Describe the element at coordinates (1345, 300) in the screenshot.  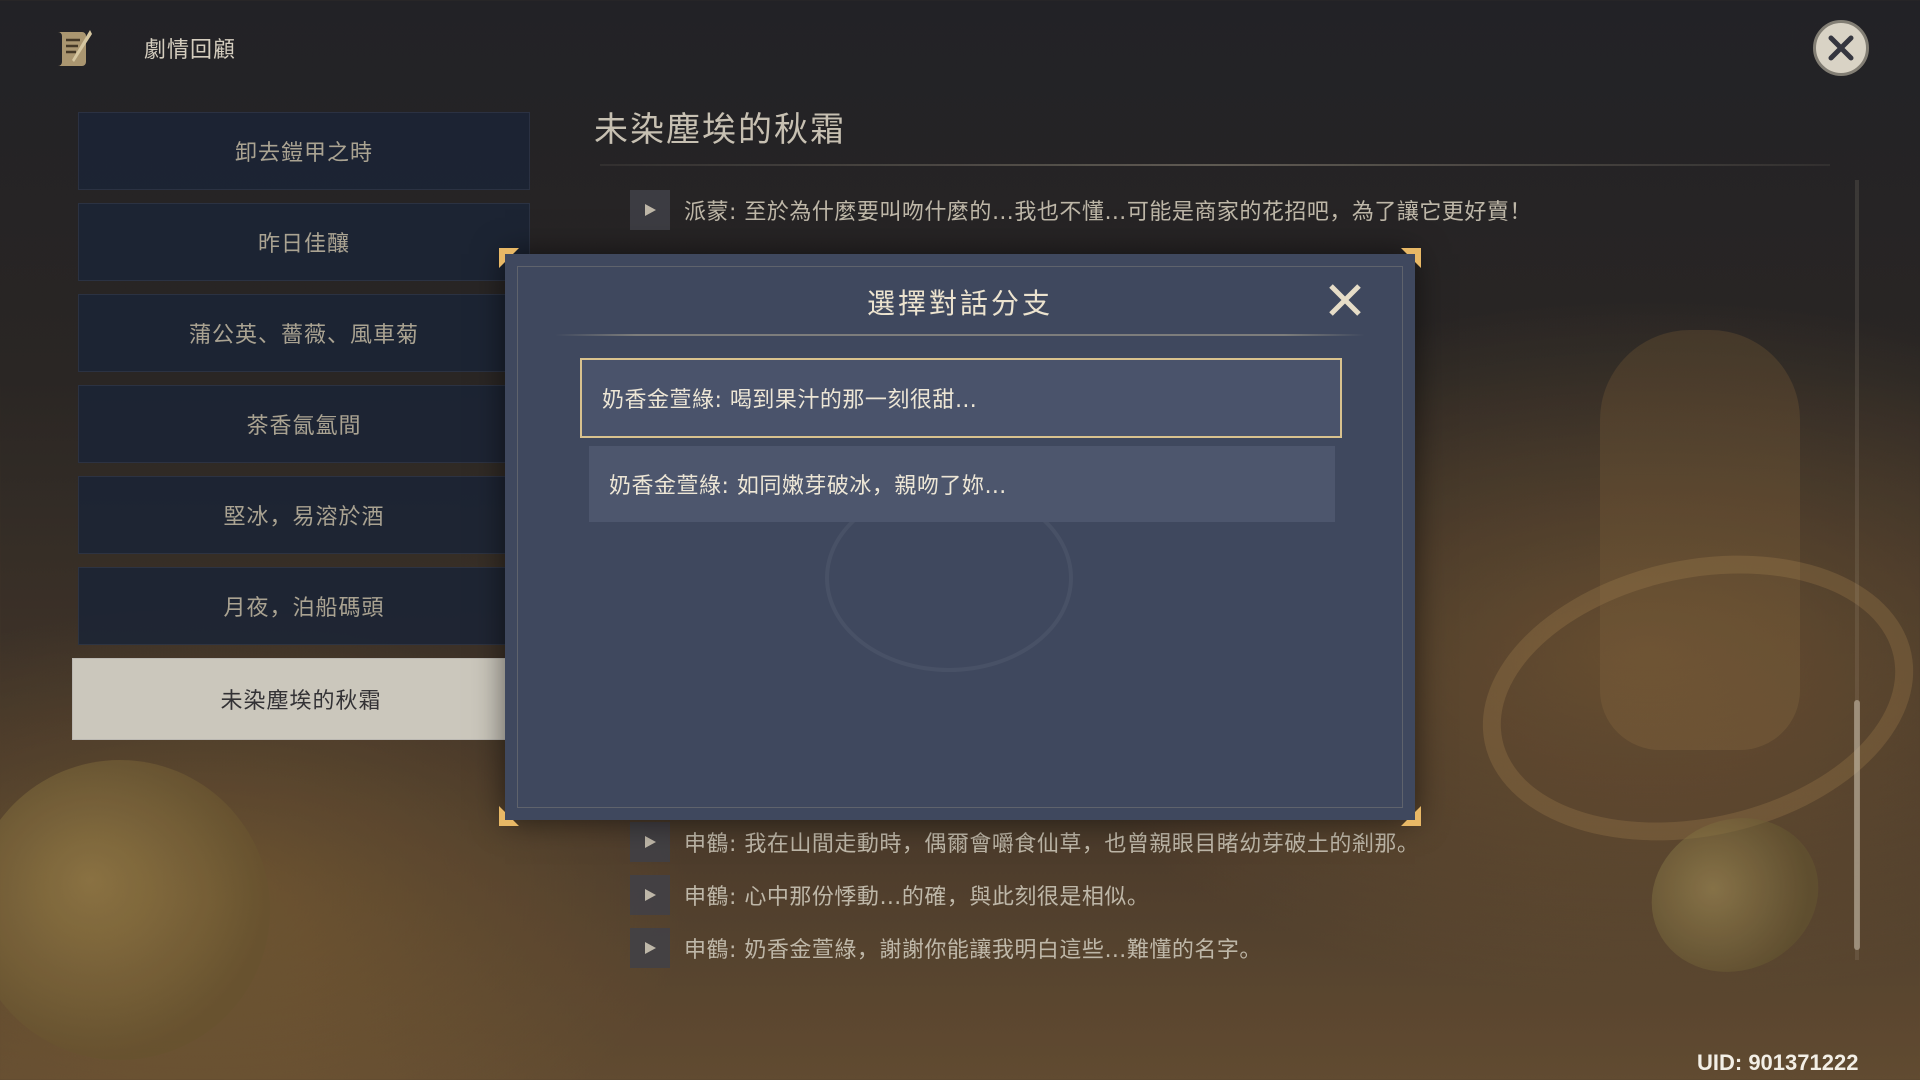
I see `close-icon` at that location.